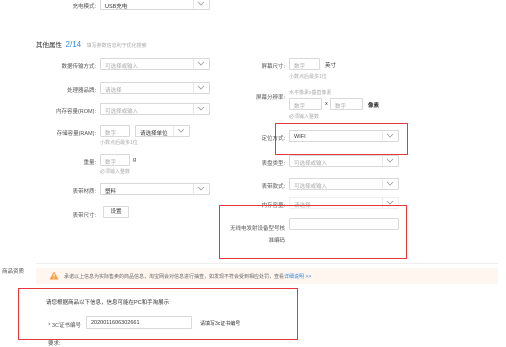 This screenshot has width=506, height=347. What do you see at coordinates (154, 133) in the screenshot?
I see `ram-unit-placeholder: 请选择单位` at bounding box center [154, 133].